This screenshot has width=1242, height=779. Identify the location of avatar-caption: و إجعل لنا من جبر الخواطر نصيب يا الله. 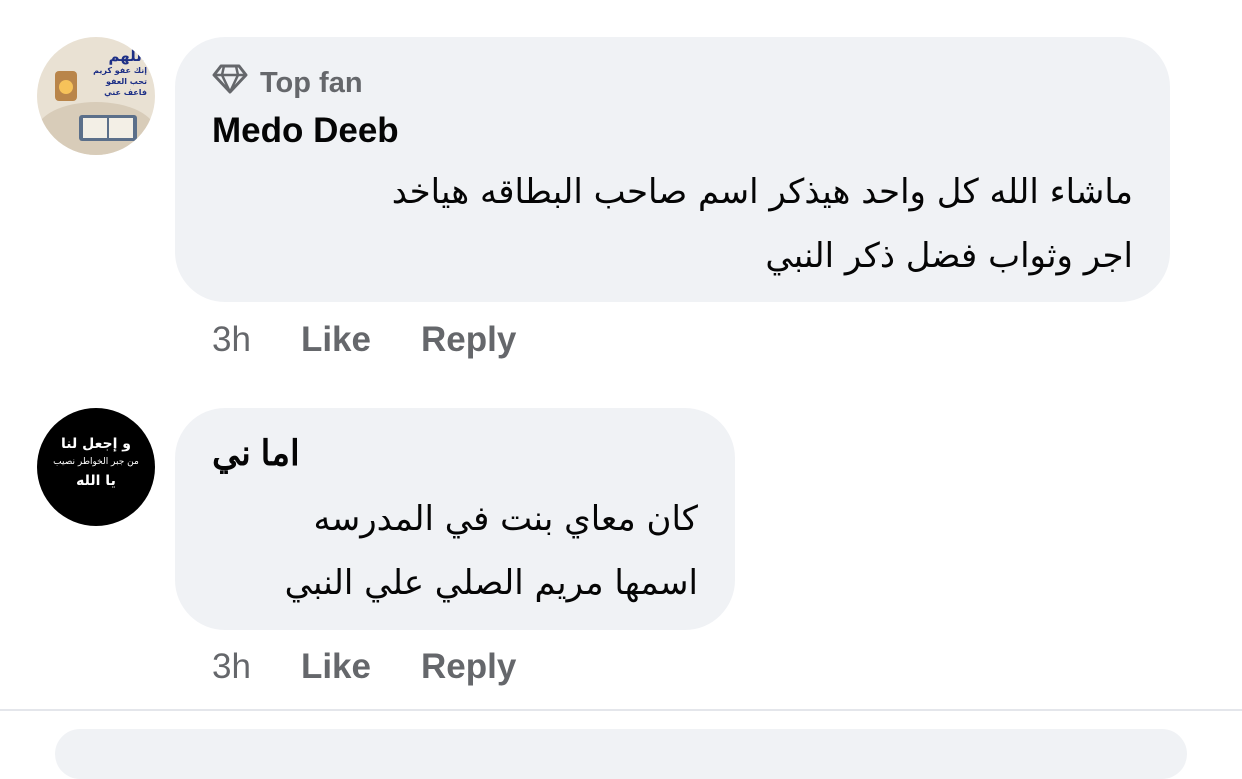
(96, 462).